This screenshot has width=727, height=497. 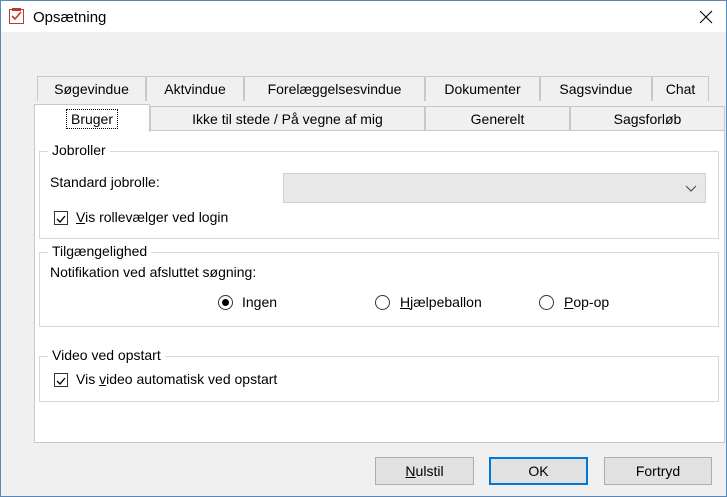 I want to click on tab-sagsvindue: Sagsvindue, so click(x=596, y=88).